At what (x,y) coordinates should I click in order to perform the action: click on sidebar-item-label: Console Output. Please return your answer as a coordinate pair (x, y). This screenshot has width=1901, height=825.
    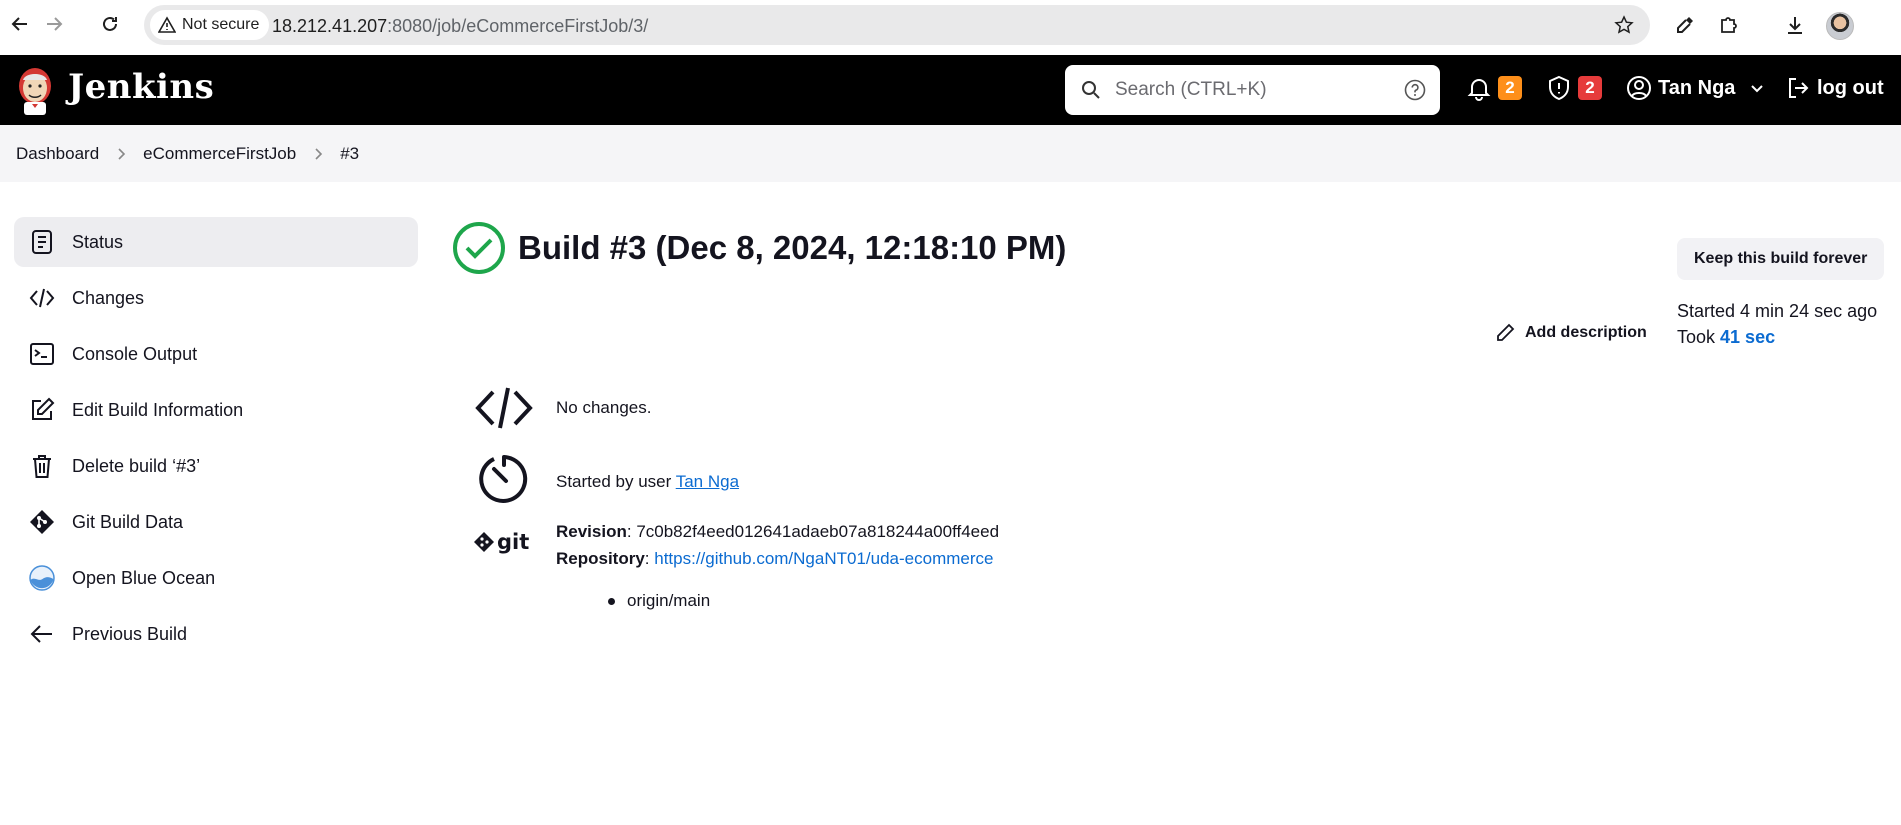
    Looking at the image, I should click on (135, 353).